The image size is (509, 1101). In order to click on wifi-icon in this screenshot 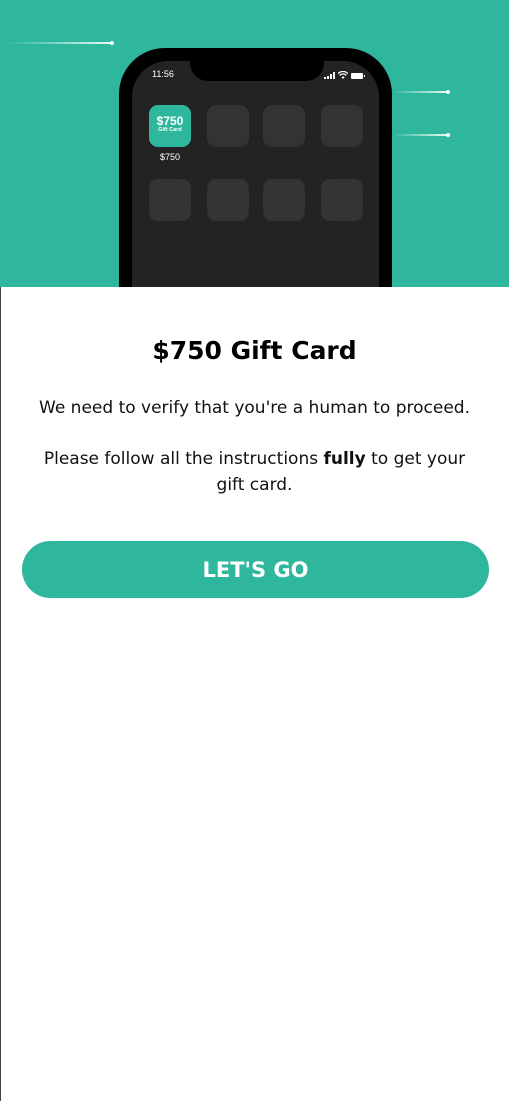, I will do `click(343, 75)`.